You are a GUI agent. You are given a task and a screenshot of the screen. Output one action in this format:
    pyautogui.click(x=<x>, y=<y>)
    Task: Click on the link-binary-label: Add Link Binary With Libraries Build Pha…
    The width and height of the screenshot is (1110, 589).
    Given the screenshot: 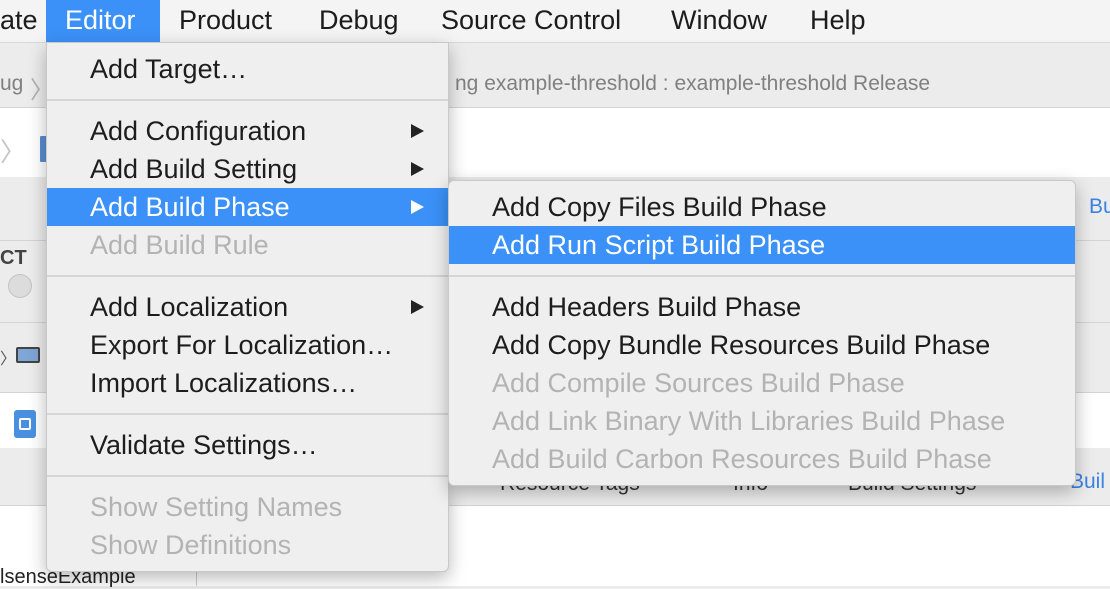 What is the action you would take?
    pyautogui.click(x=749, y=421)
    